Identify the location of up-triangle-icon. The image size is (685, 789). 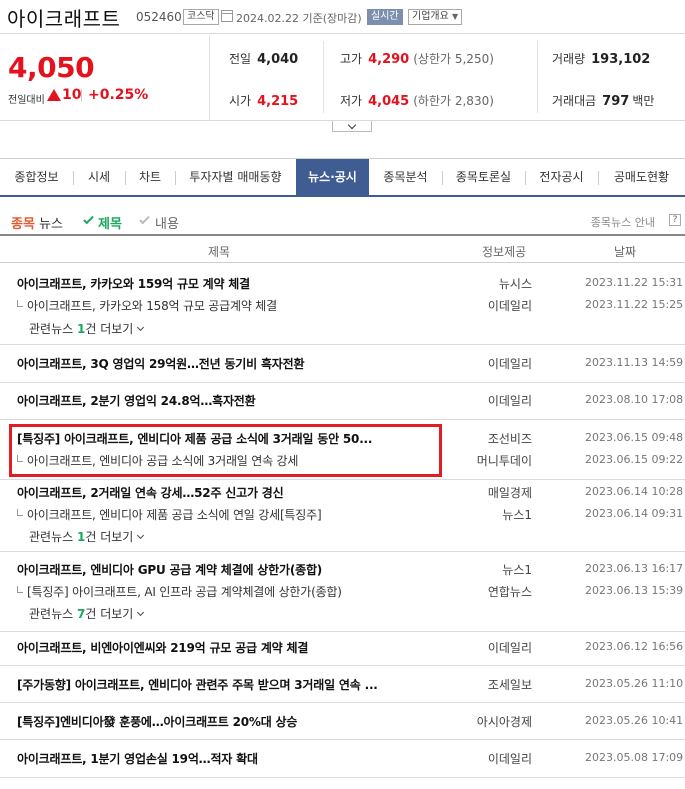
(54, 95).